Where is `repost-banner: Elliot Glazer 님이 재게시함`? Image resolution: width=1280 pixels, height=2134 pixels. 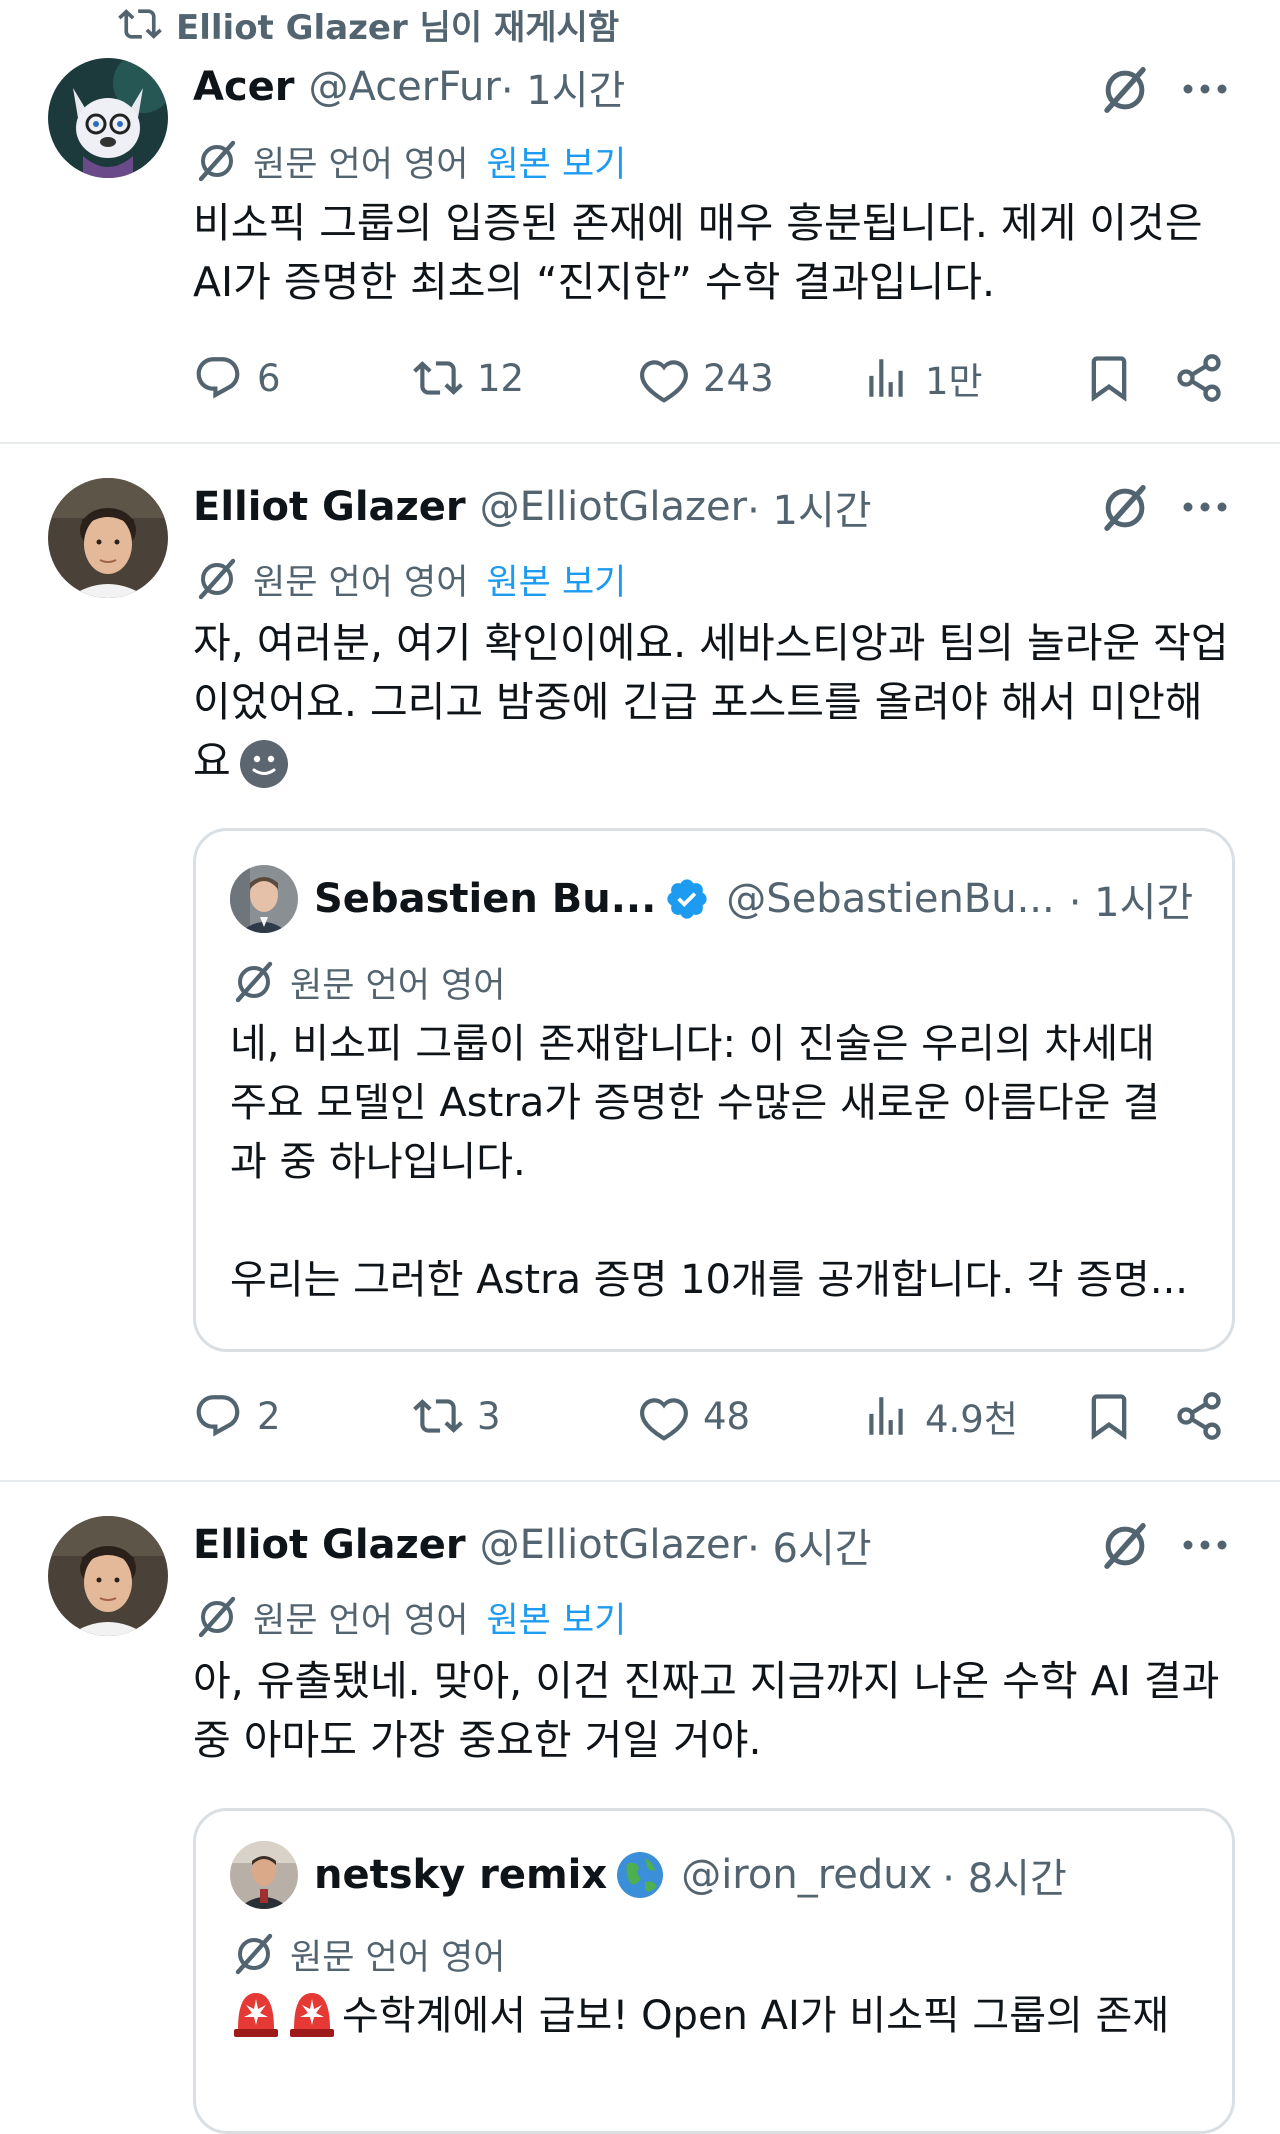 repost-banner: Elliot Glazer 님이 재게시함 is located at coordinates (368, 26).